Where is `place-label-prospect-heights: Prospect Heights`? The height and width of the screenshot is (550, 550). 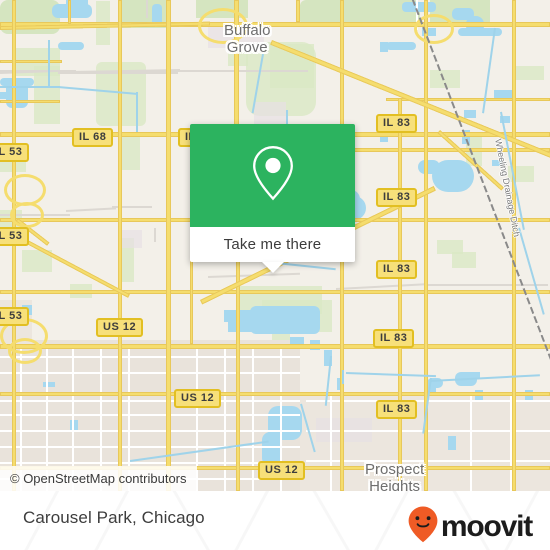
place-label-prospect-heights: Prospect Heights is located at coordinates (394, 476).